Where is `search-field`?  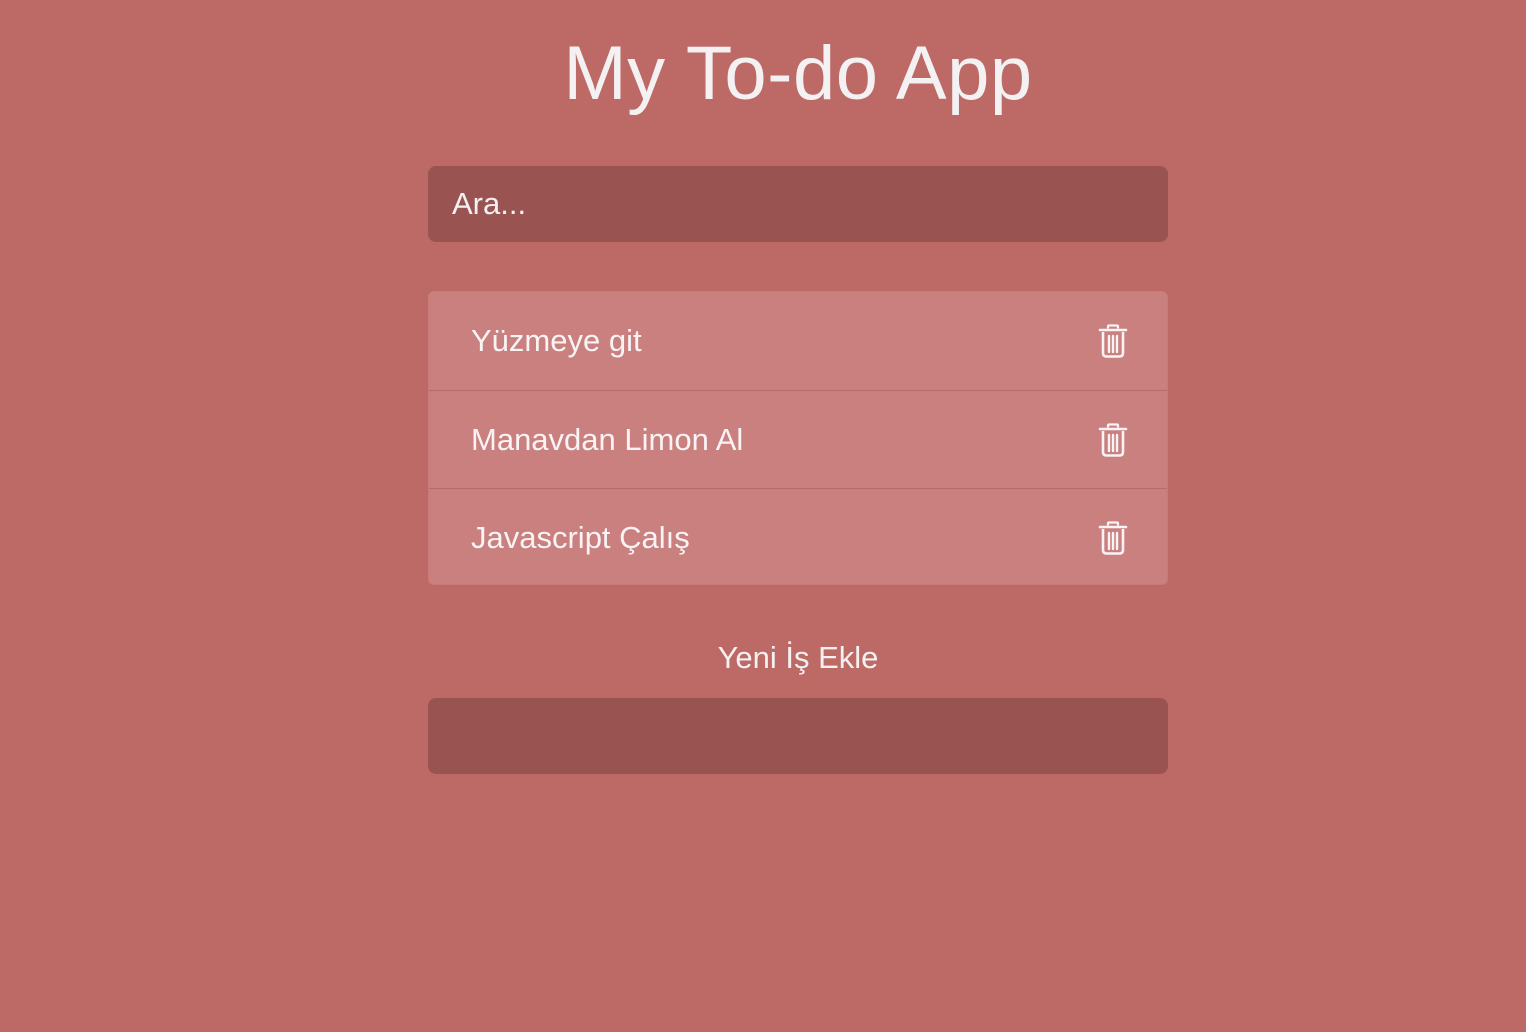
search-field is located at coordinates (798, 204).